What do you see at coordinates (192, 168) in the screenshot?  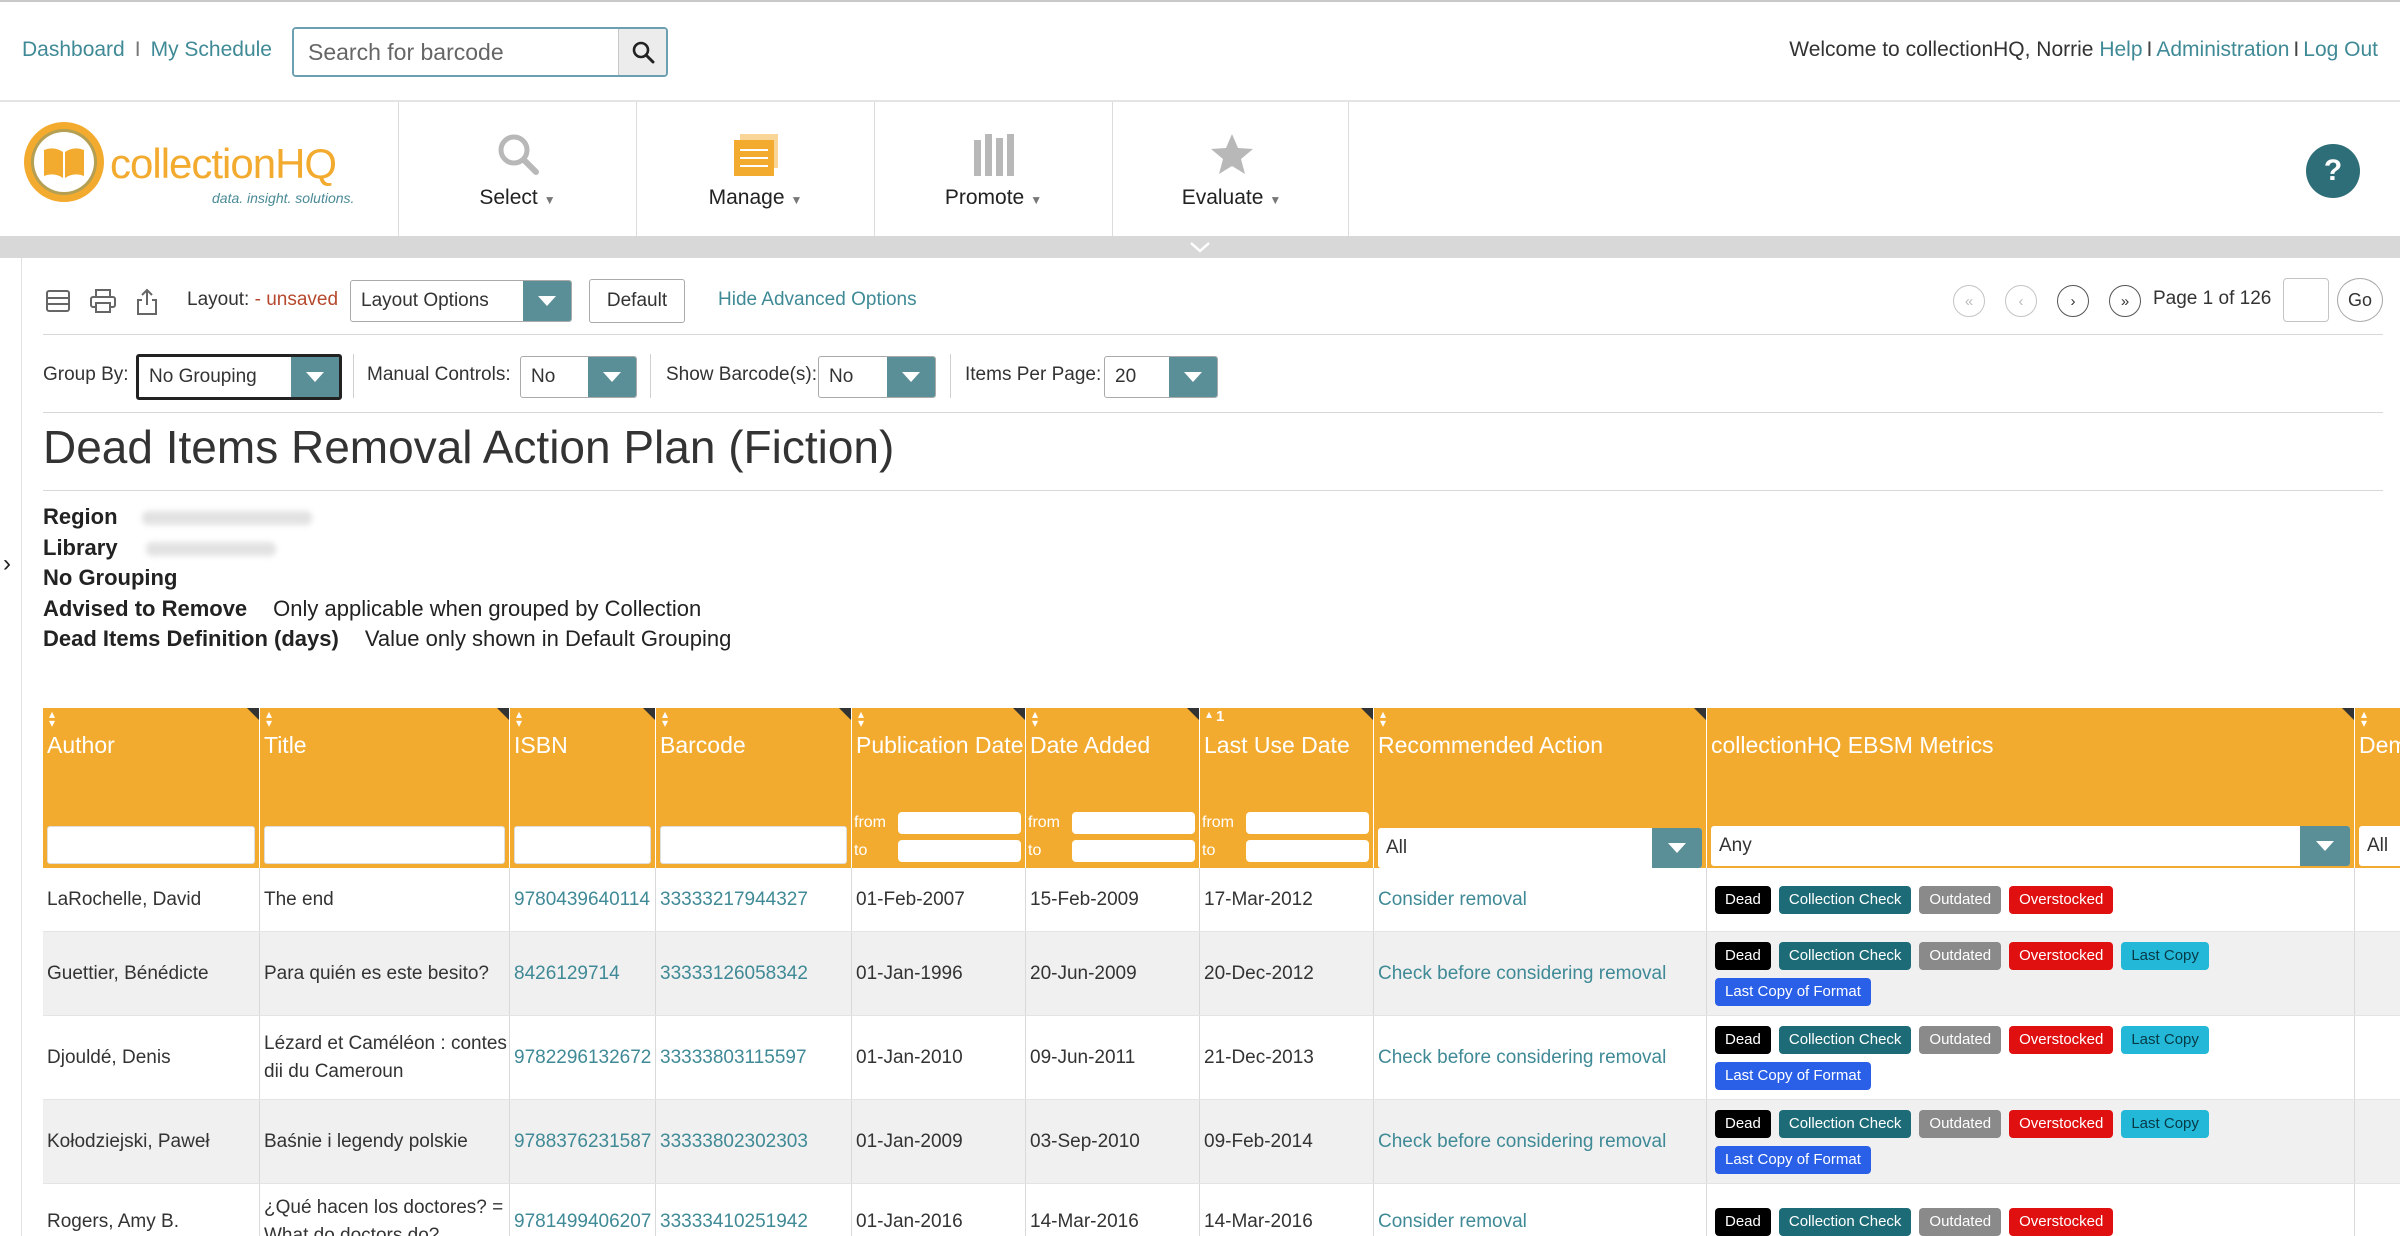 I see `collectionhq-logo: collectionHQ data. insight. solutions.` at bounding box center [192, 168].